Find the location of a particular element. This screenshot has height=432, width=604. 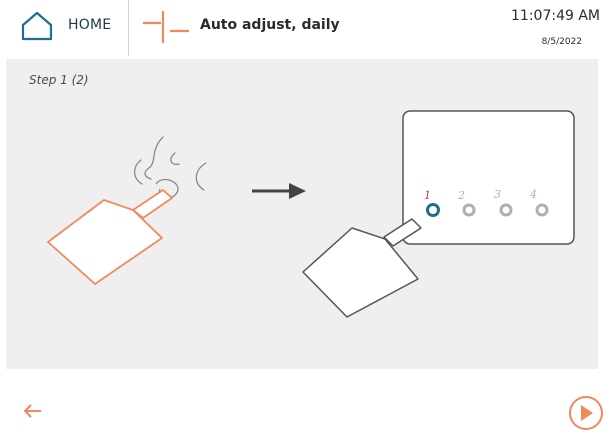

back-button is located at coordinates (33, 411).